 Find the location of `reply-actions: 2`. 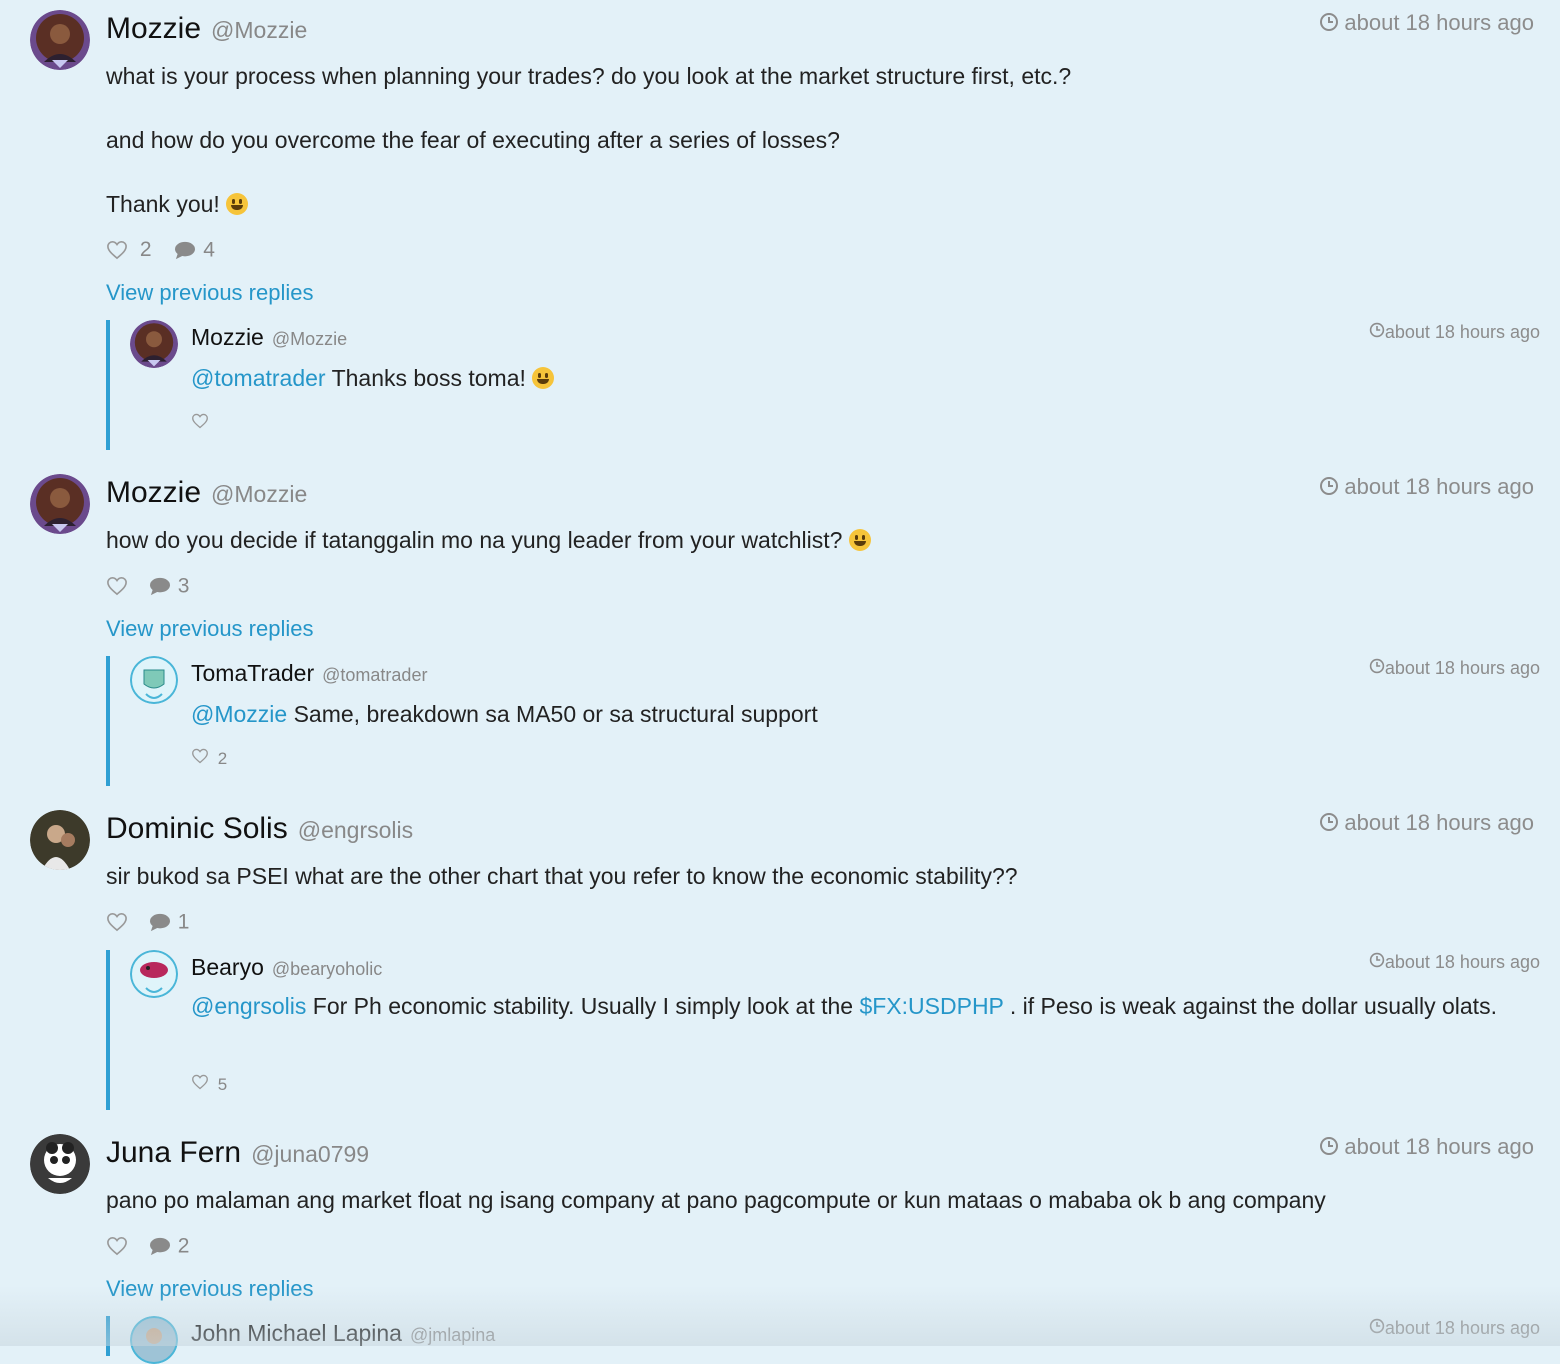

reply-actions: 2 is located at coordinates (209, 758).